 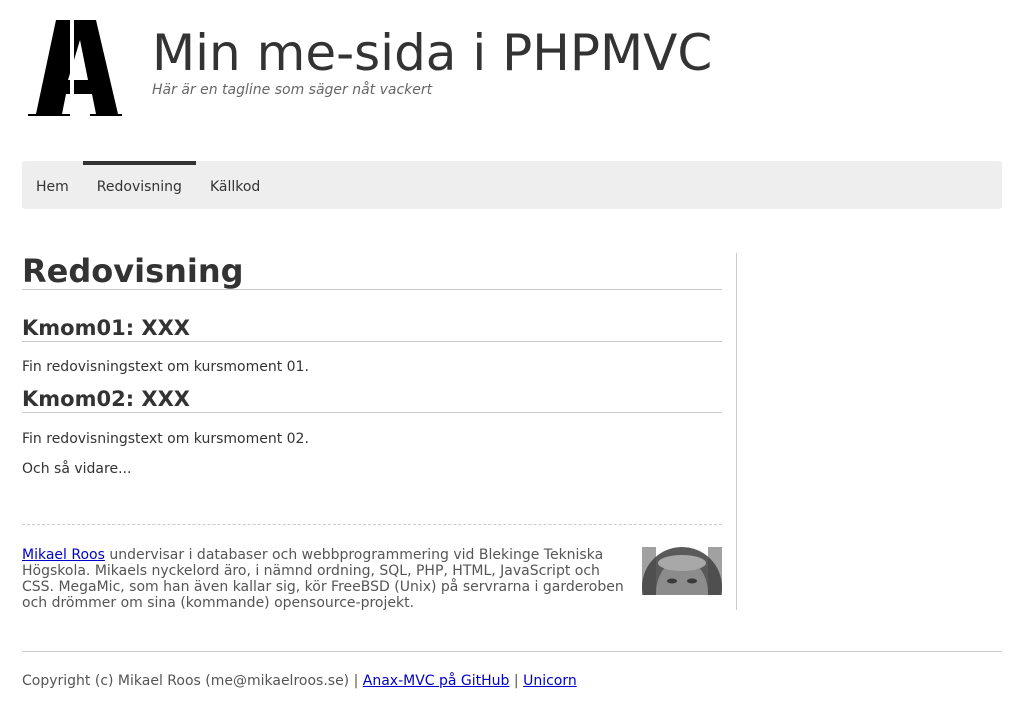 What do you see at coordinates (235, 185) in the screenshot?
I see `nav-item-kallkod: Källkod` at bounding box center [235, 185].